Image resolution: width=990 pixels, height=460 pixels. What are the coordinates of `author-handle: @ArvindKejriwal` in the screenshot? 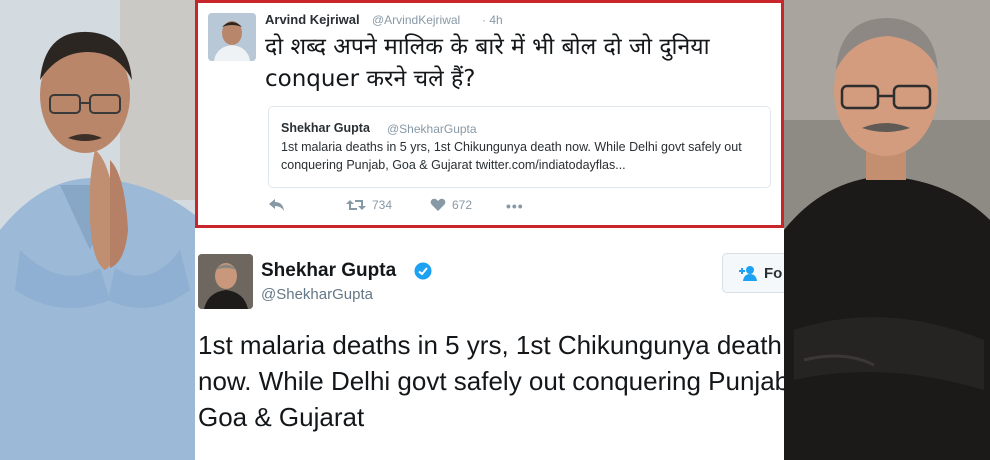 It's located at (416, 20).